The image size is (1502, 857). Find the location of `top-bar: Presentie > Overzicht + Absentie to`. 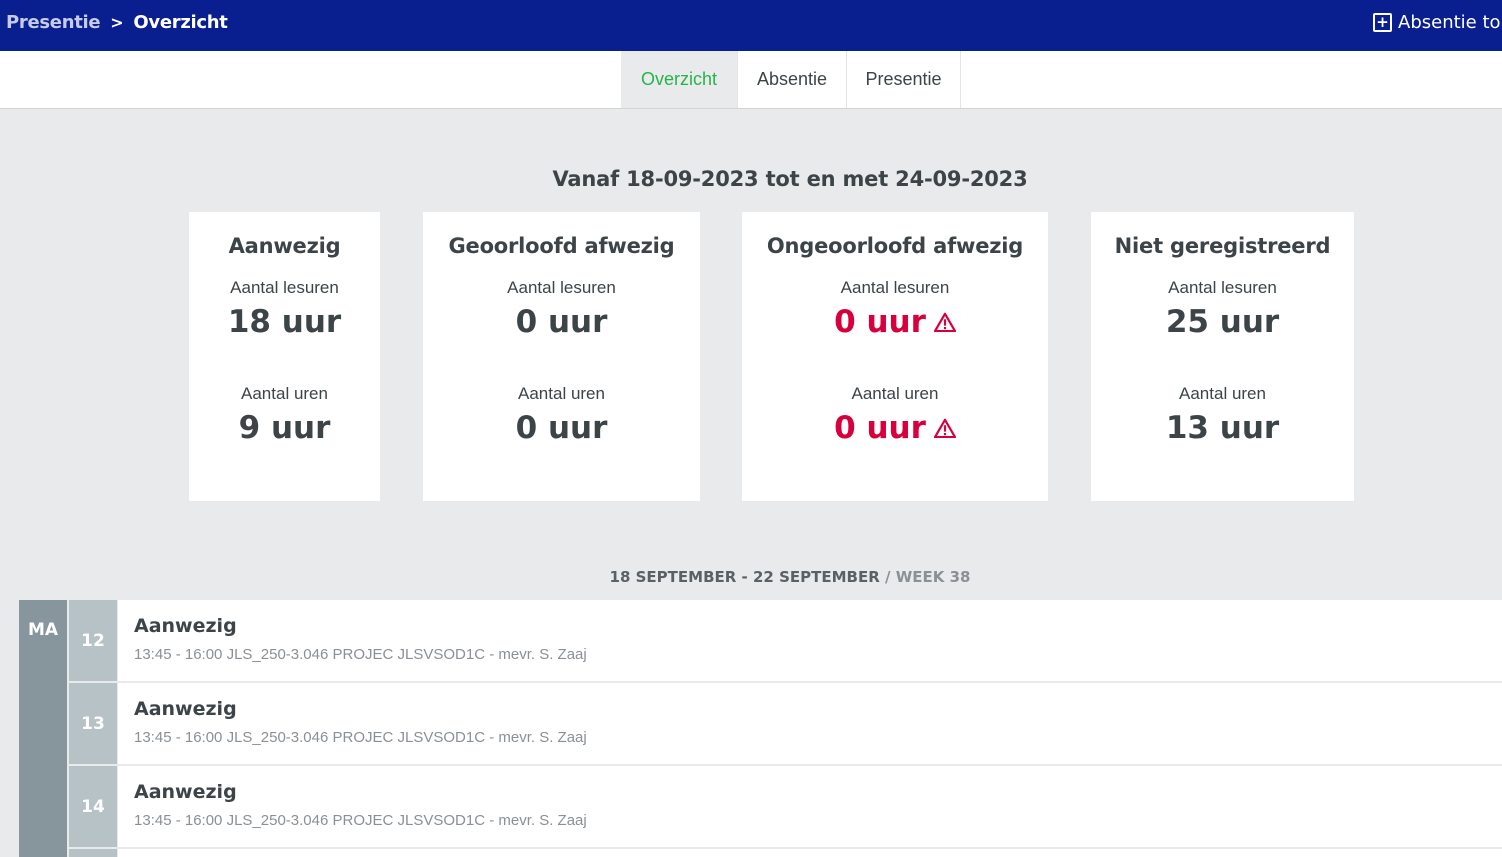

top-bar: Presentie > Overzicht + Absentie to is located at coordinates (751, 25).